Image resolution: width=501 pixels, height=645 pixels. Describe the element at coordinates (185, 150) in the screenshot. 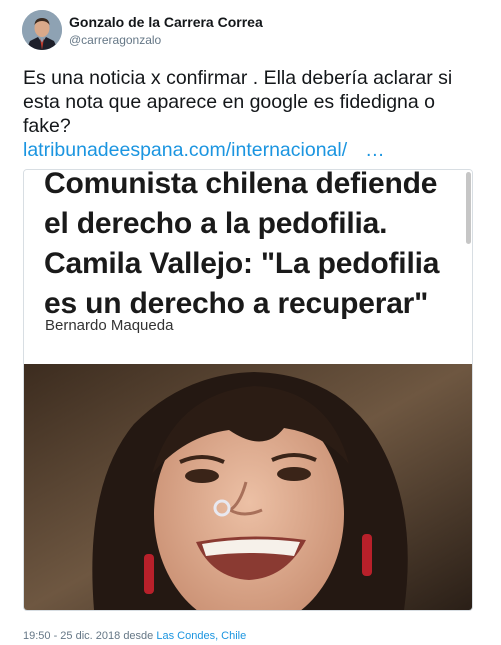

I see `tweet-link: latribunadeespana.com/internacional/` at that location.